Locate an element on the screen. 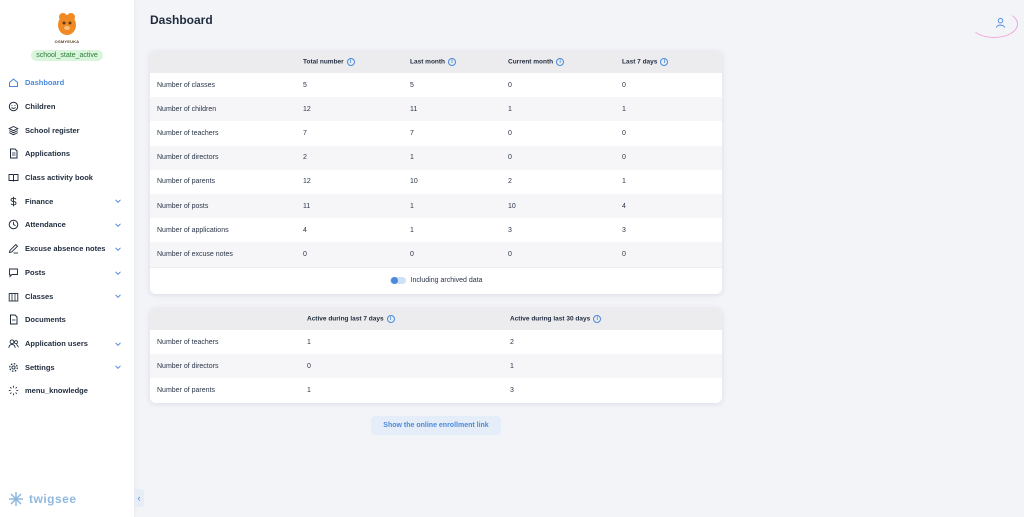 Image resolution: width=1024 pixels, height=517 pixels. sidebar-item-label: School register is located at coordinates (52, 130).